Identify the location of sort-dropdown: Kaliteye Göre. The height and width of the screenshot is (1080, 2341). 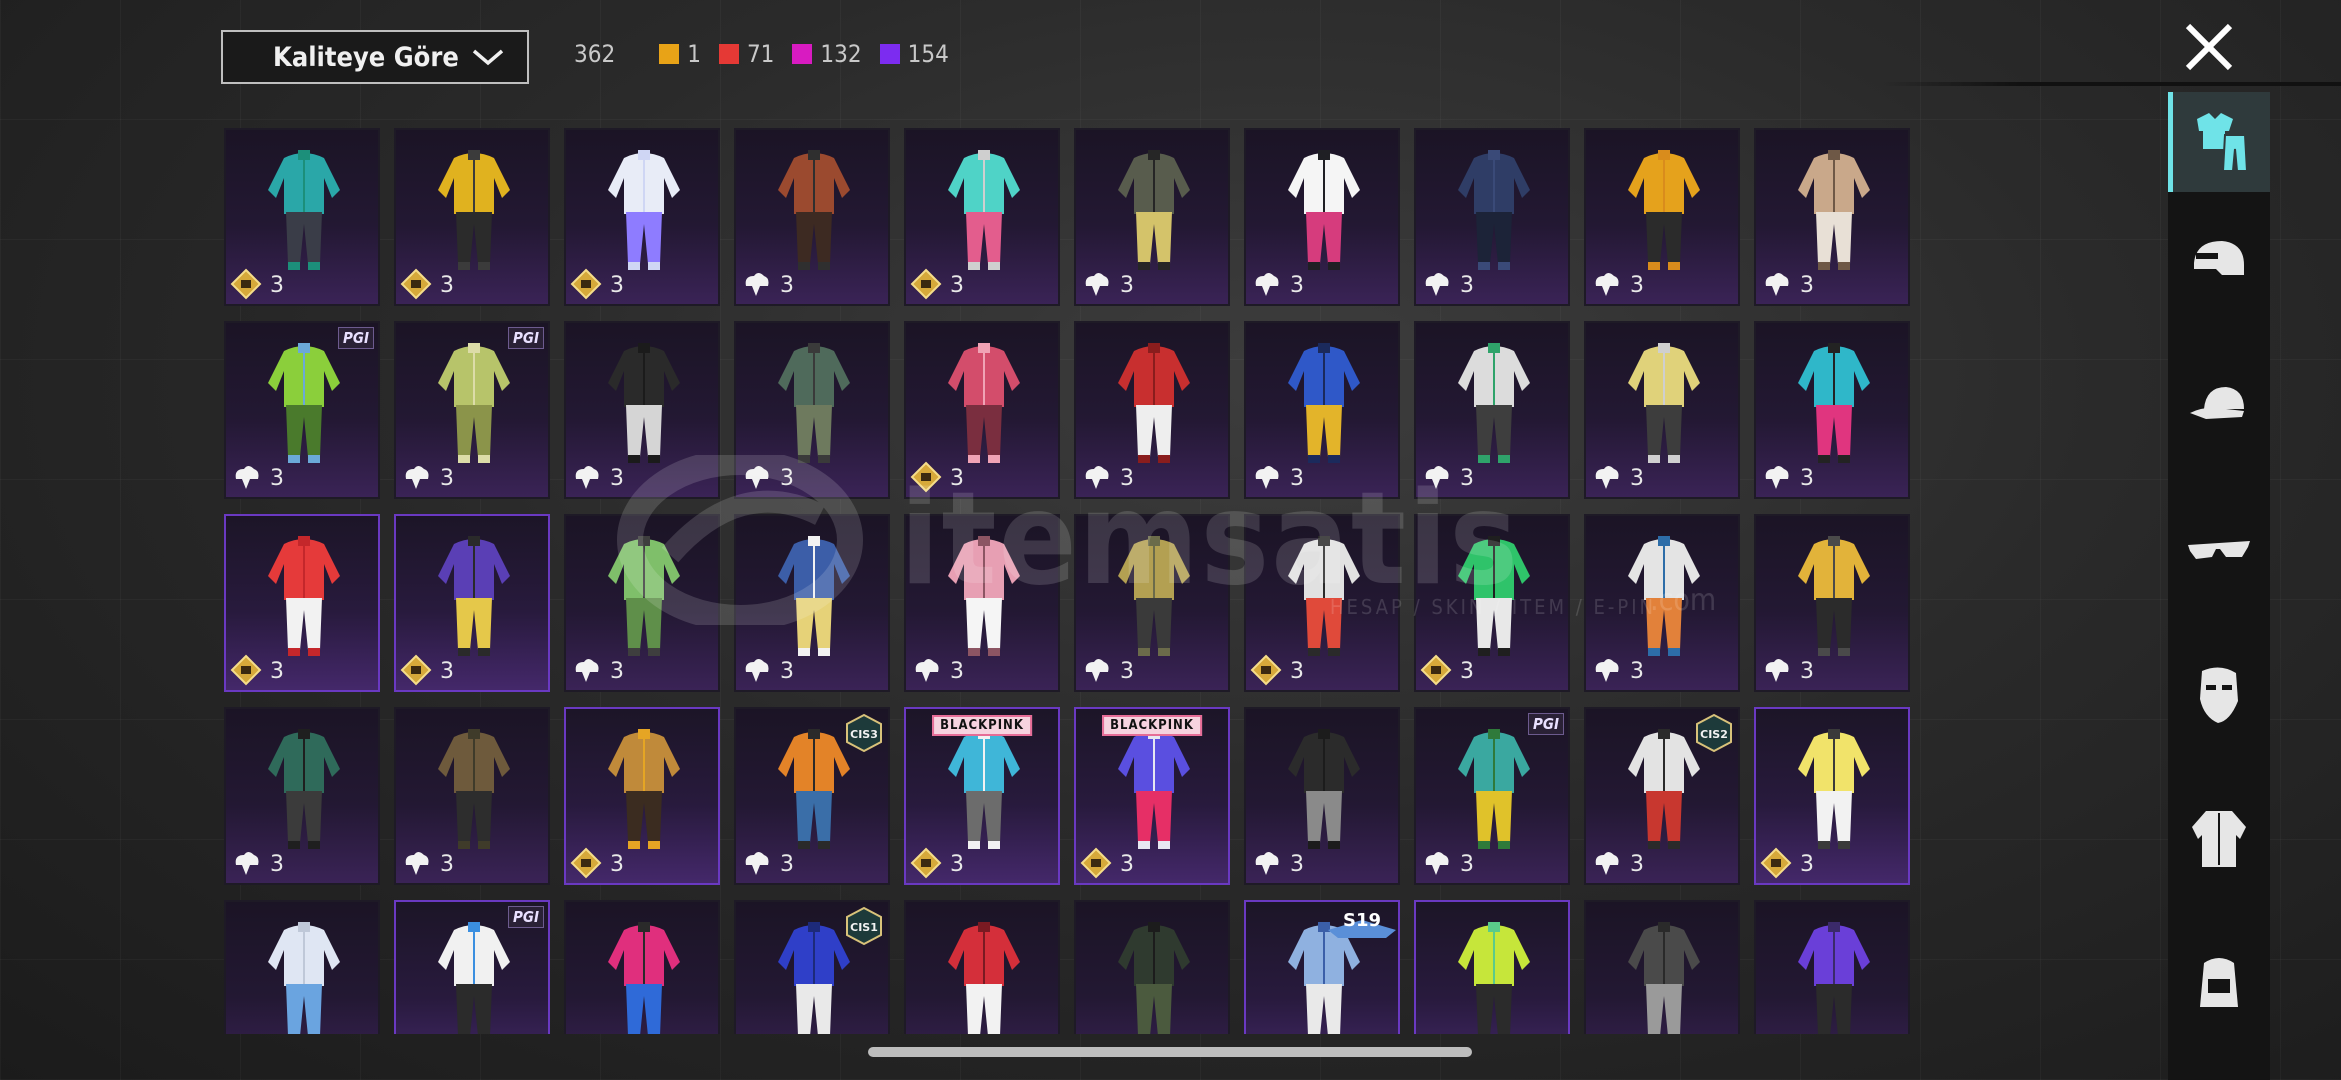
(375, 57).